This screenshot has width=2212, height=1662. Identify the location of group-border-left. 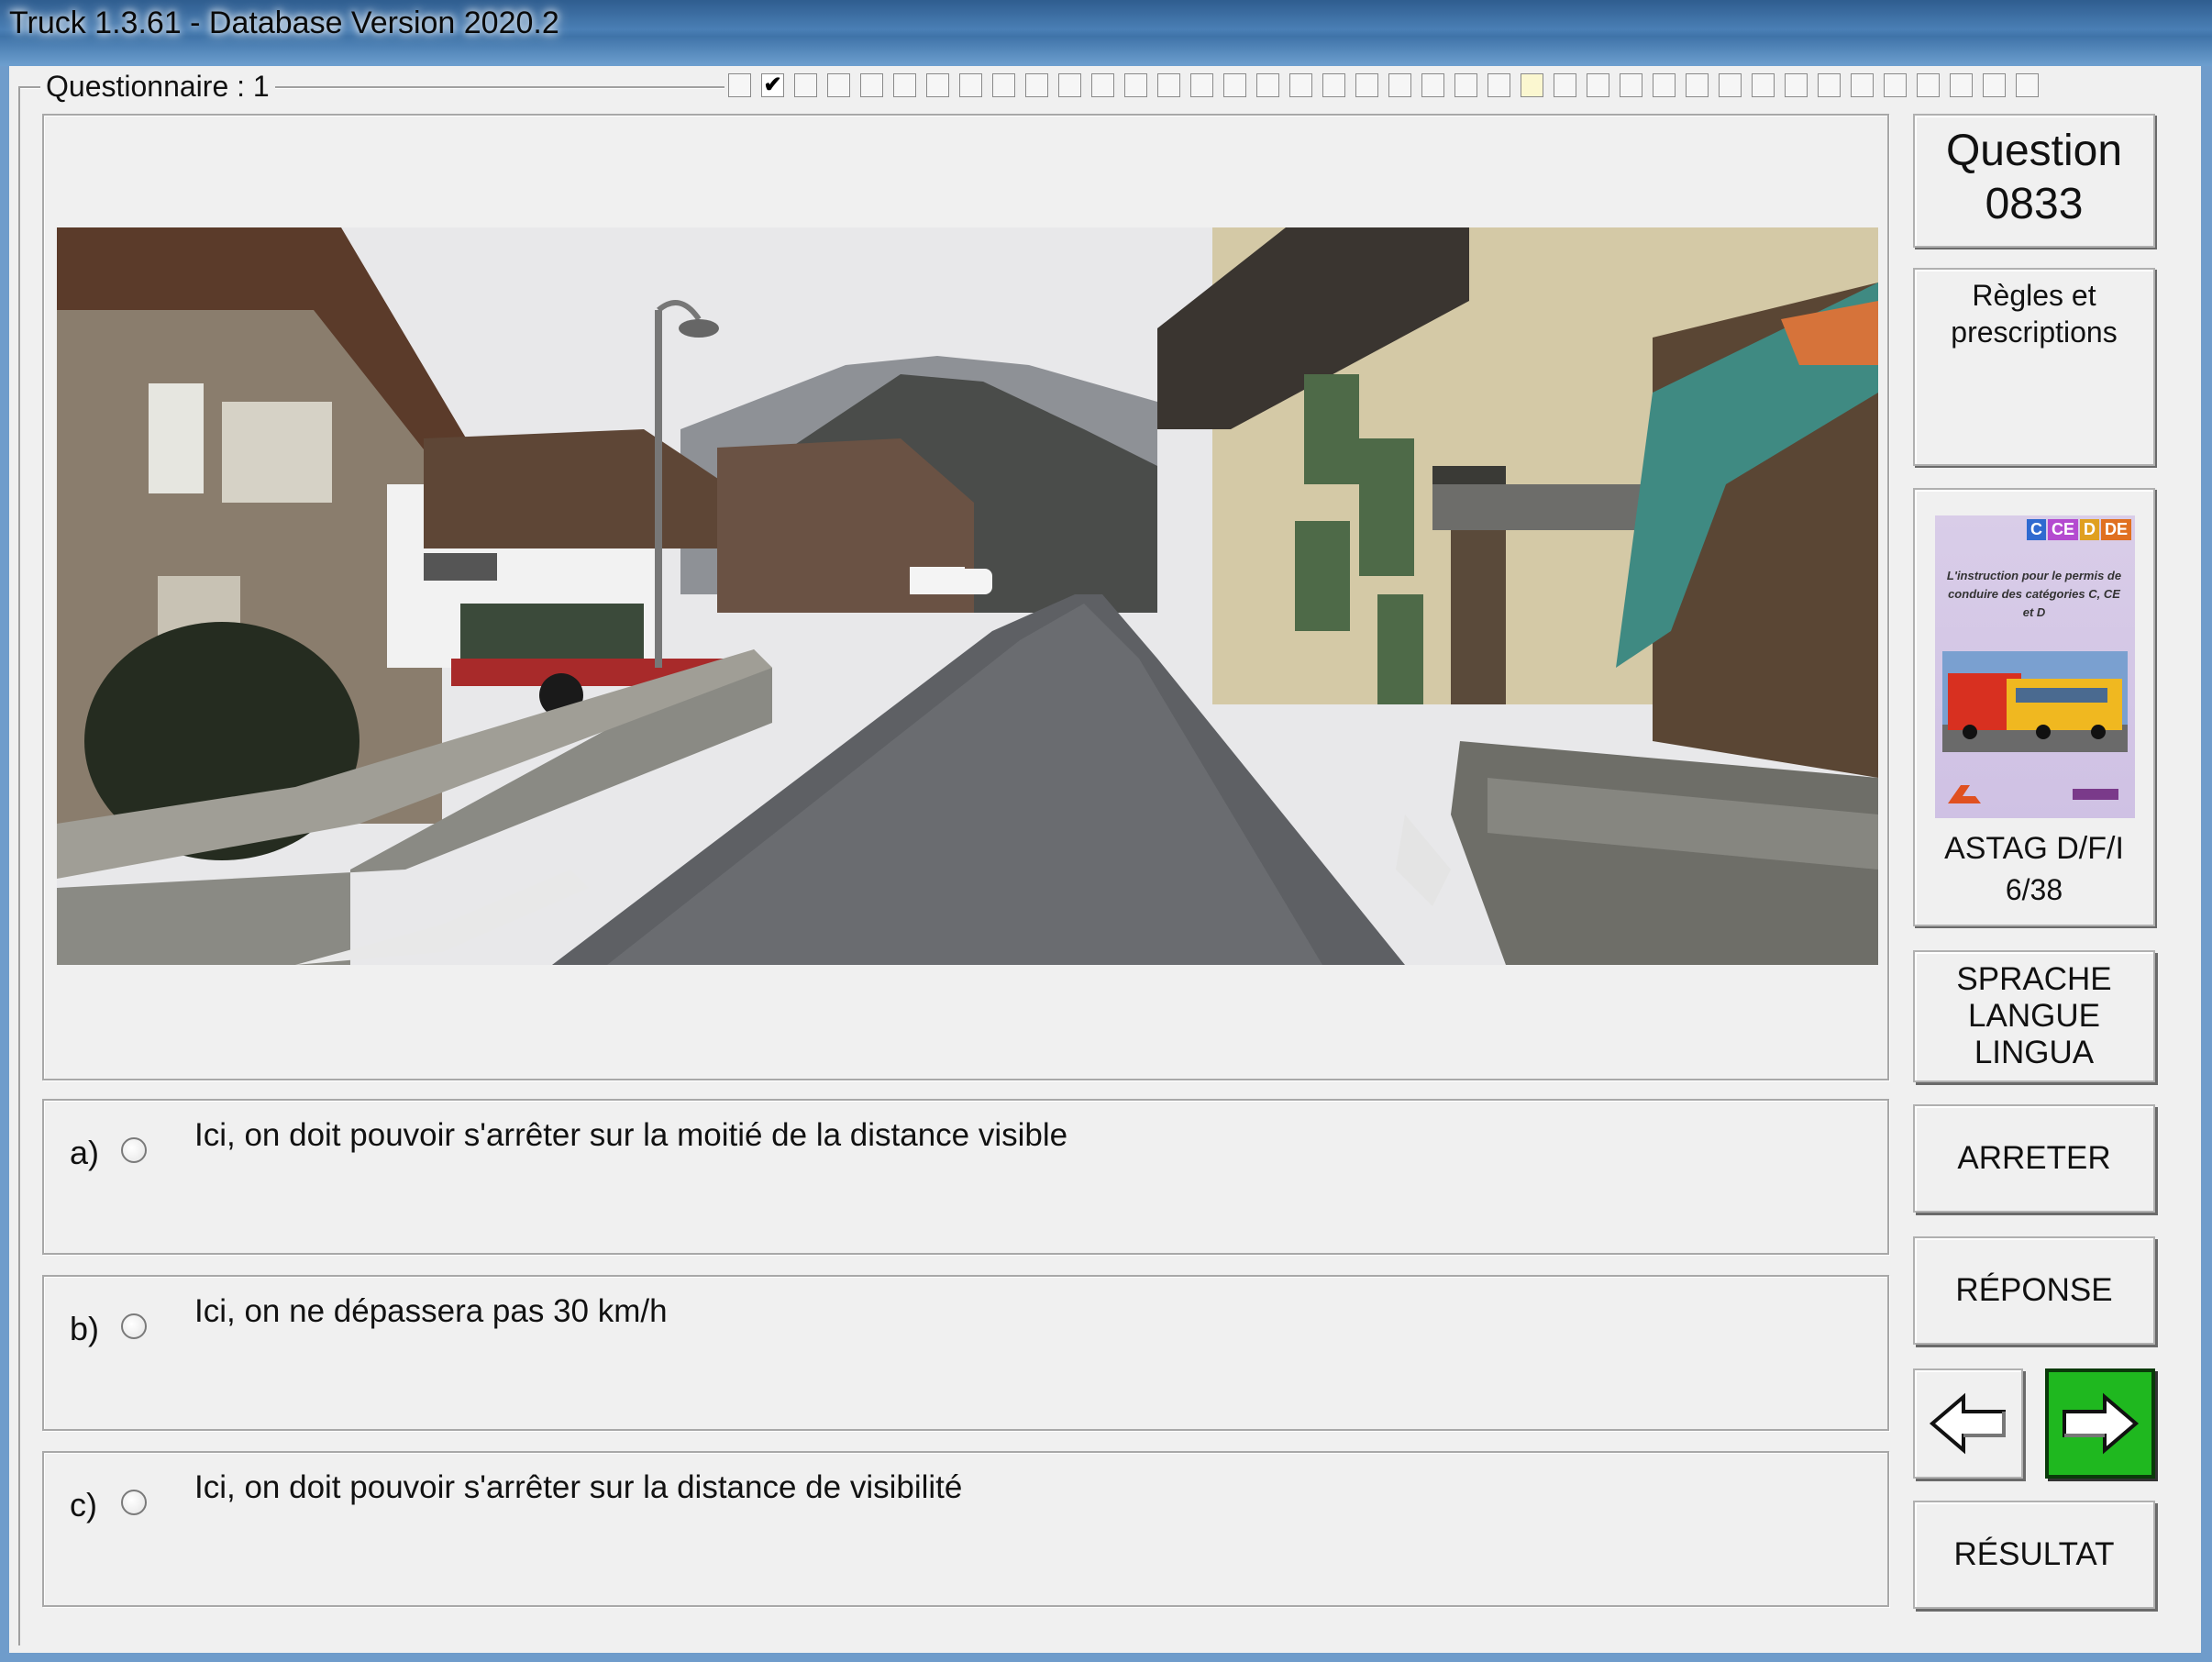
(19, 865).